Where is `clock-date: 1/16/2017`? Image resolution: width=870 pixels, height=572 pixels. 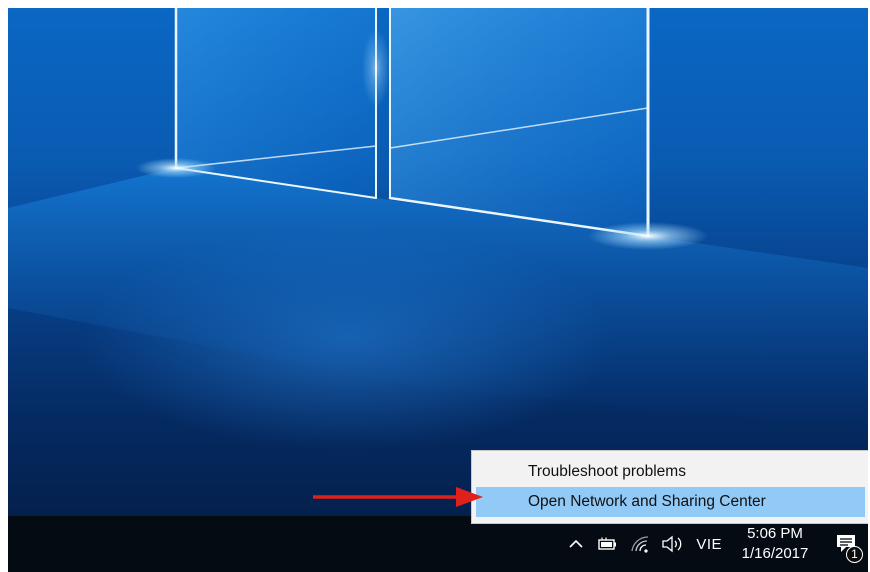 clock-date: 1/16/2017 is located at coordinates (775, 553).